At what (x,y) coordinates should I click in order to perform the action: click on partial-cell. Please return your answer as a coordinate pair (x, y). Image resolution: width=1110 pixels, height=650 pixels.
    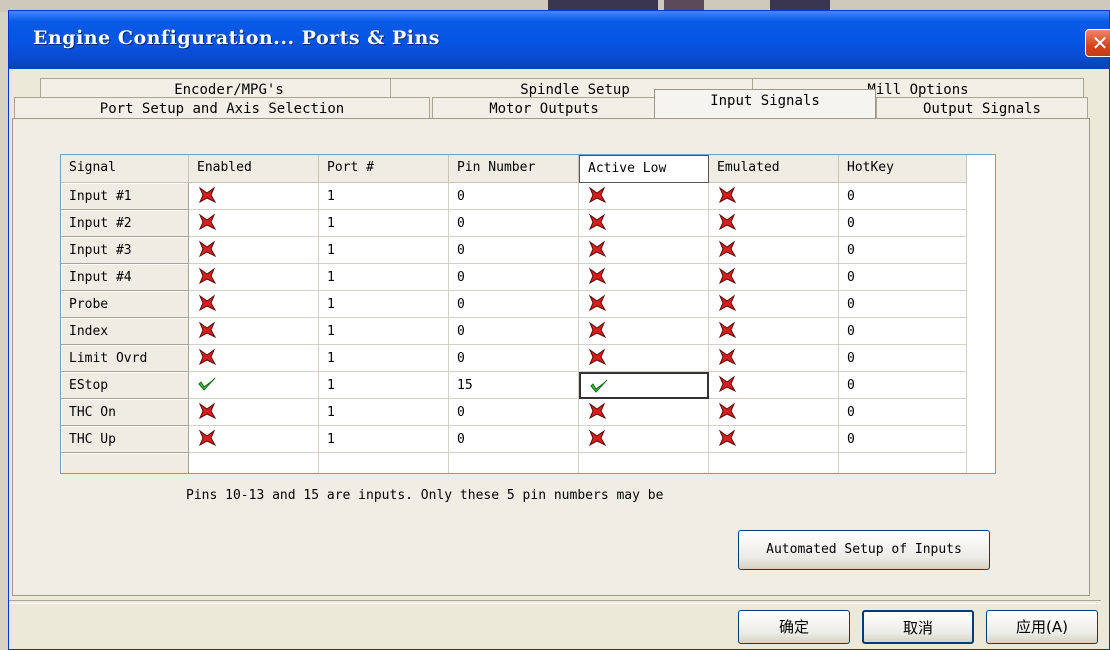
    Looking at the image, I should click on (384, 463).